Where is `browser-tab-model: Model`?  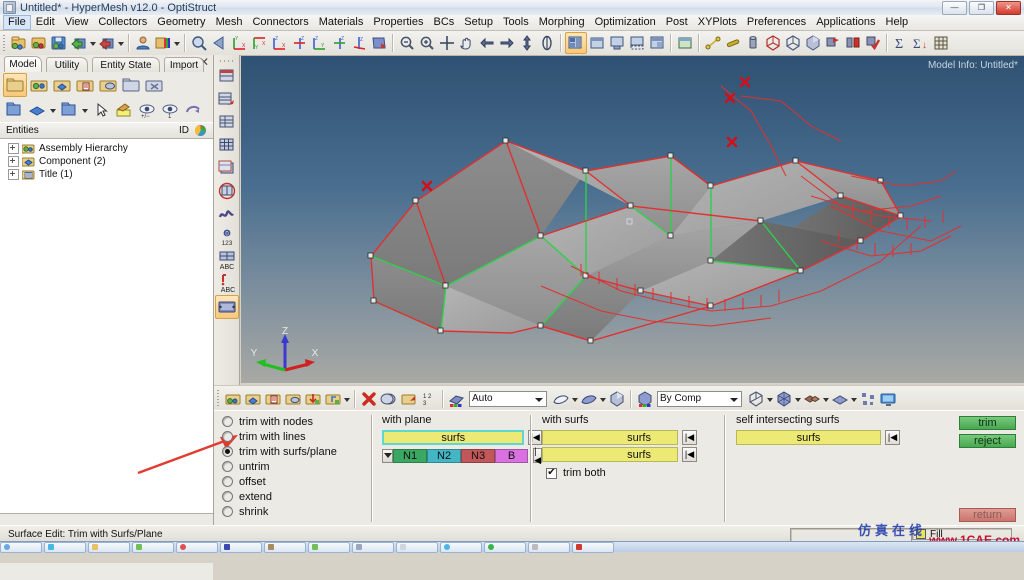
browser-tab-model: Model is located at coordinates (23, 64).